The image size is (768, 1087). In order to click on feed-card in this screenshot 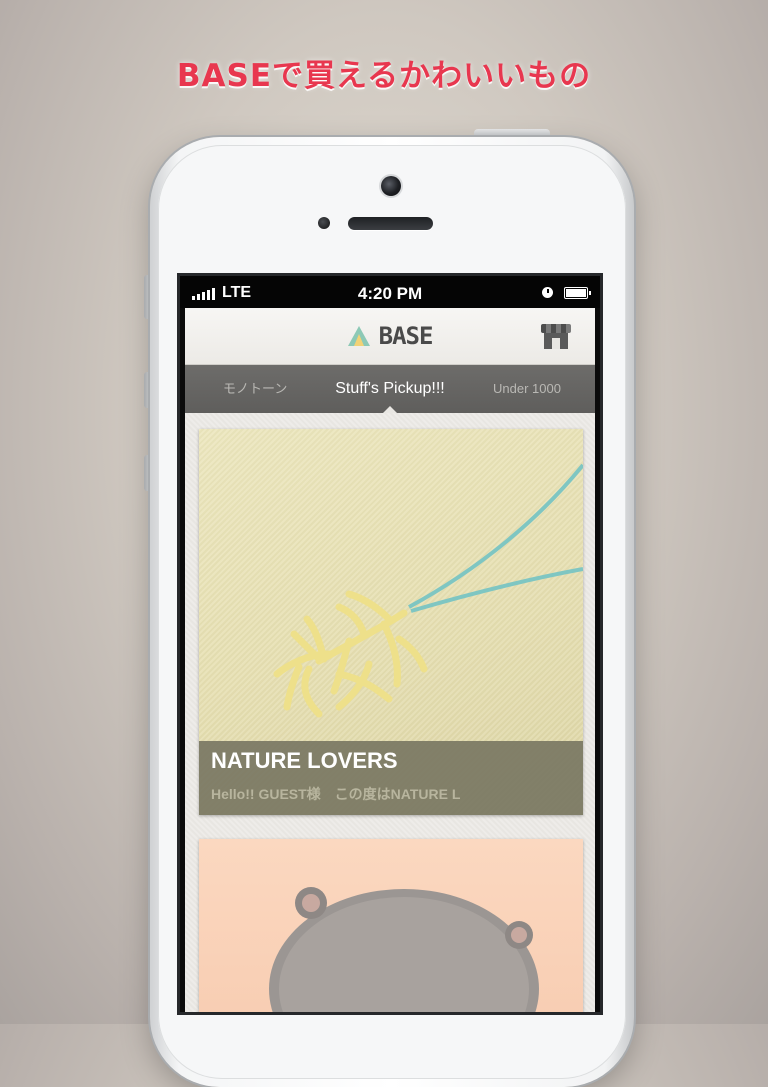, I will do `click(391, 925)`.